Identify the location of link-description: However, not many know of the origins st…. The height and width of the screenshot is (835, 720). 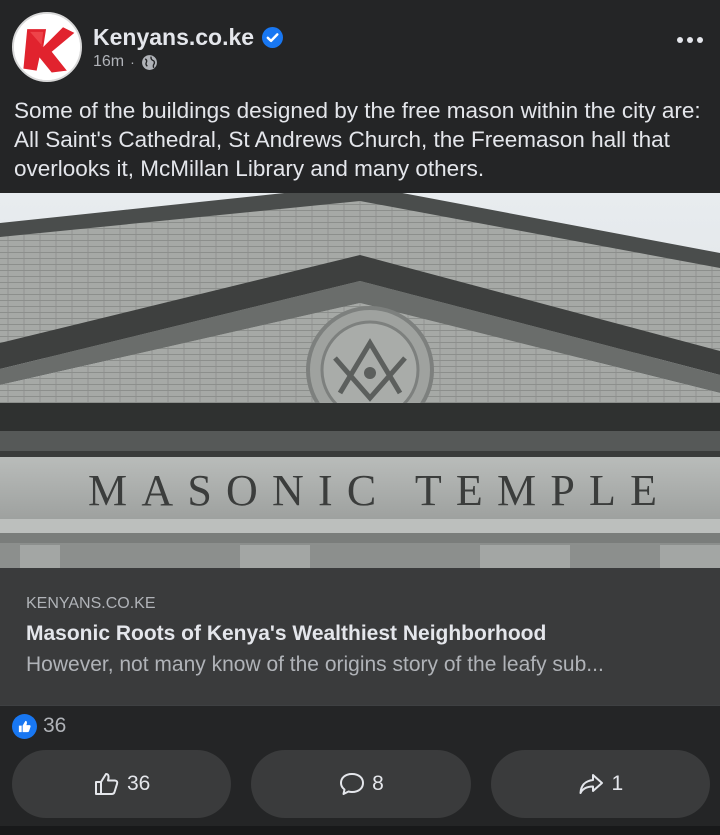
(315, 664).